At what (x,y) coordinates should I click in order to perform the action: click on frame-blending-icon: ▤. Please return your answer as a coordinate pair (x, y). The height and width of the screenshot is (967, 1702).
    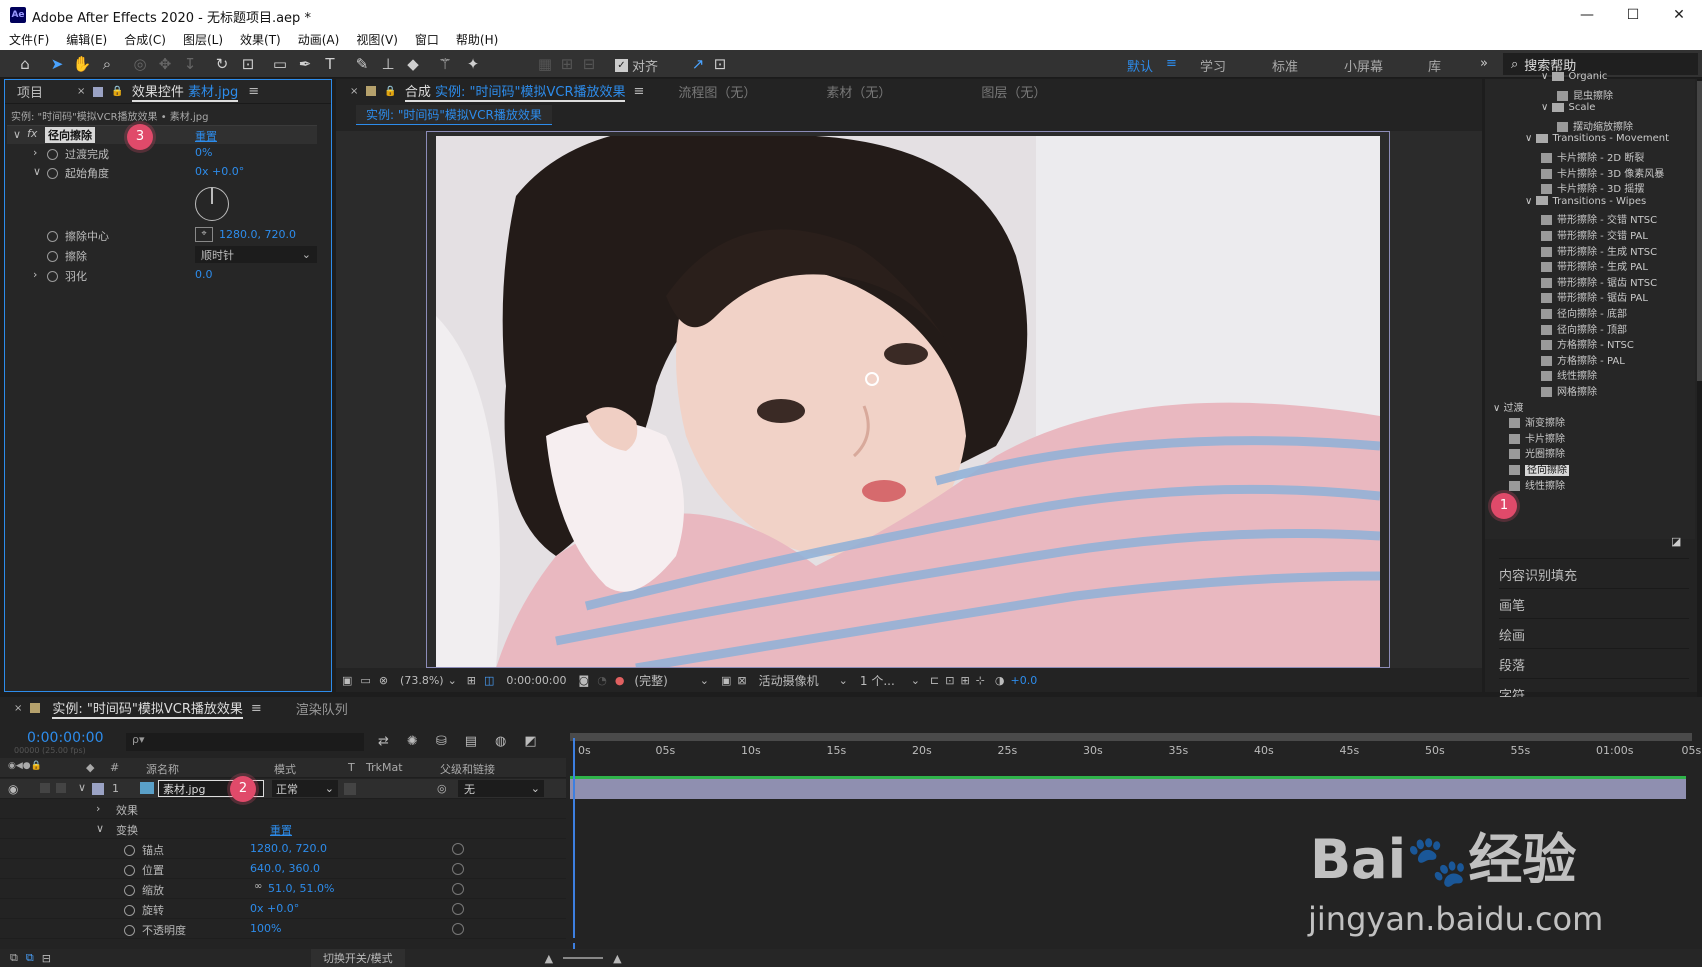
    Looking at the image, I should click on (471, 741).